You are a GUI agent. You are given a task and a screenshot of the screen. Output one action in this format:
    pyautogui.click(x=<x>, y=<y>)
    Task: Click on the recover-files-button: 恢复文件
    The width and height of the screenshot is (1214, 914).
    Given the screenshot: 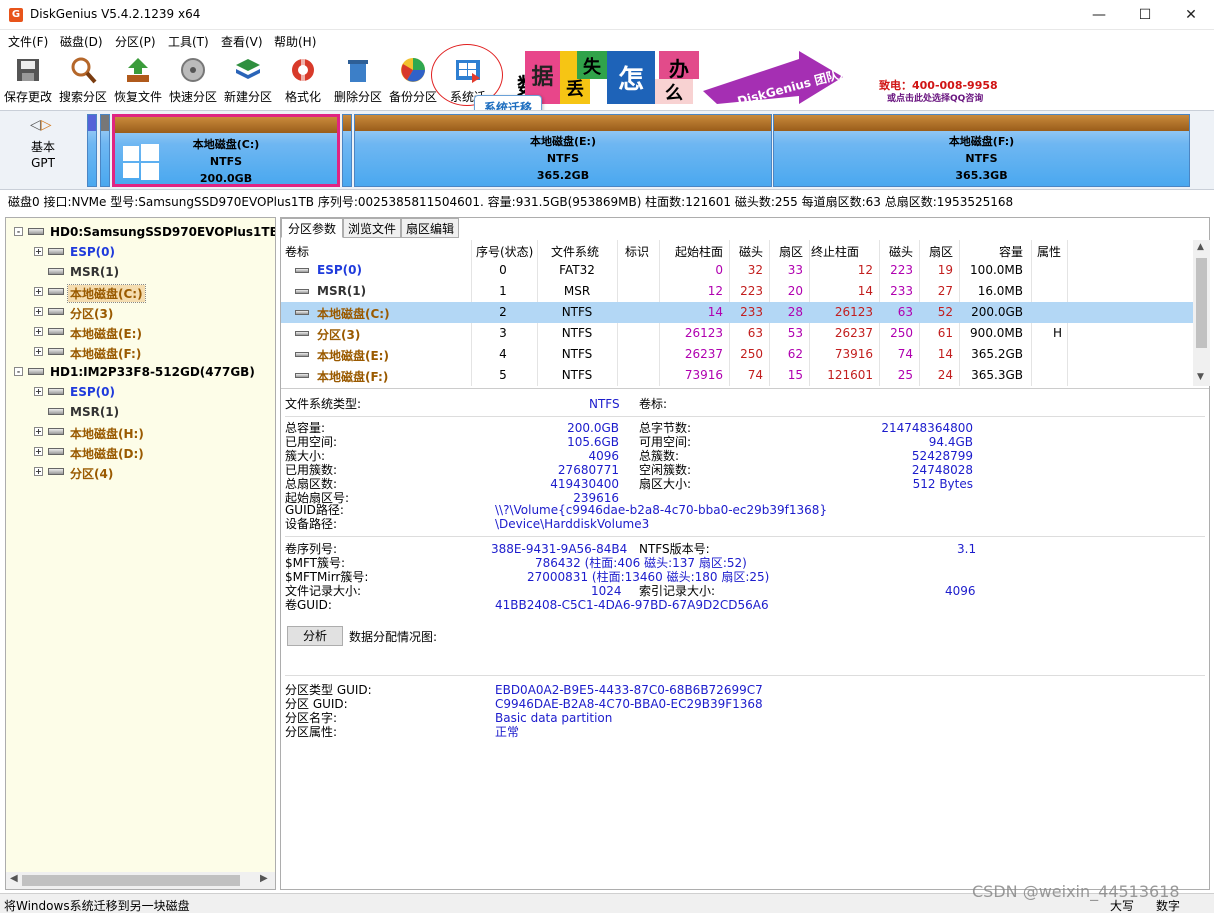 What is the action you would take?
    pyautogui.click(x=138, y=80)
    